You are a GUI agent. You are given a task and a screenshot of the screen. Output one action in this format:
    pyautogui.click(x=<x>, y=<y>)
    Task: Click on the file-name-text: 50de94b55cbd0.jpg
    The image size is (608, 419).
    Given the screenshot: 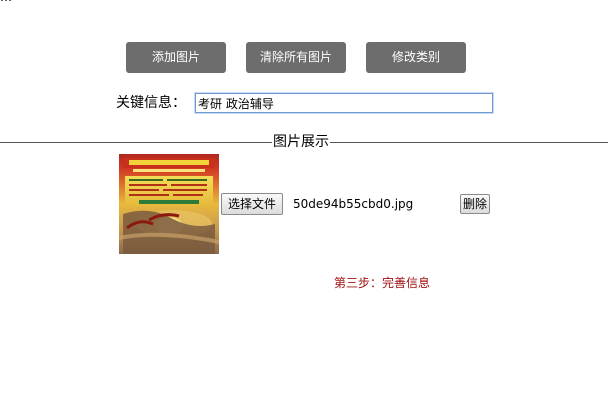 What is the action you would take?
    pyautogui.click(x=353, y=204)
    